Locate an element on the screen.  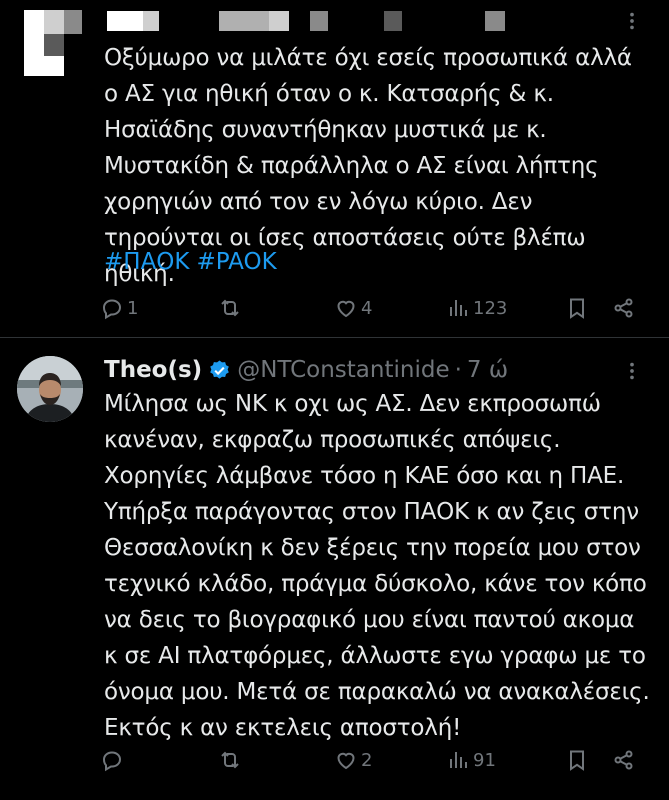
avatar-photo is located at coordinates (50, 389).